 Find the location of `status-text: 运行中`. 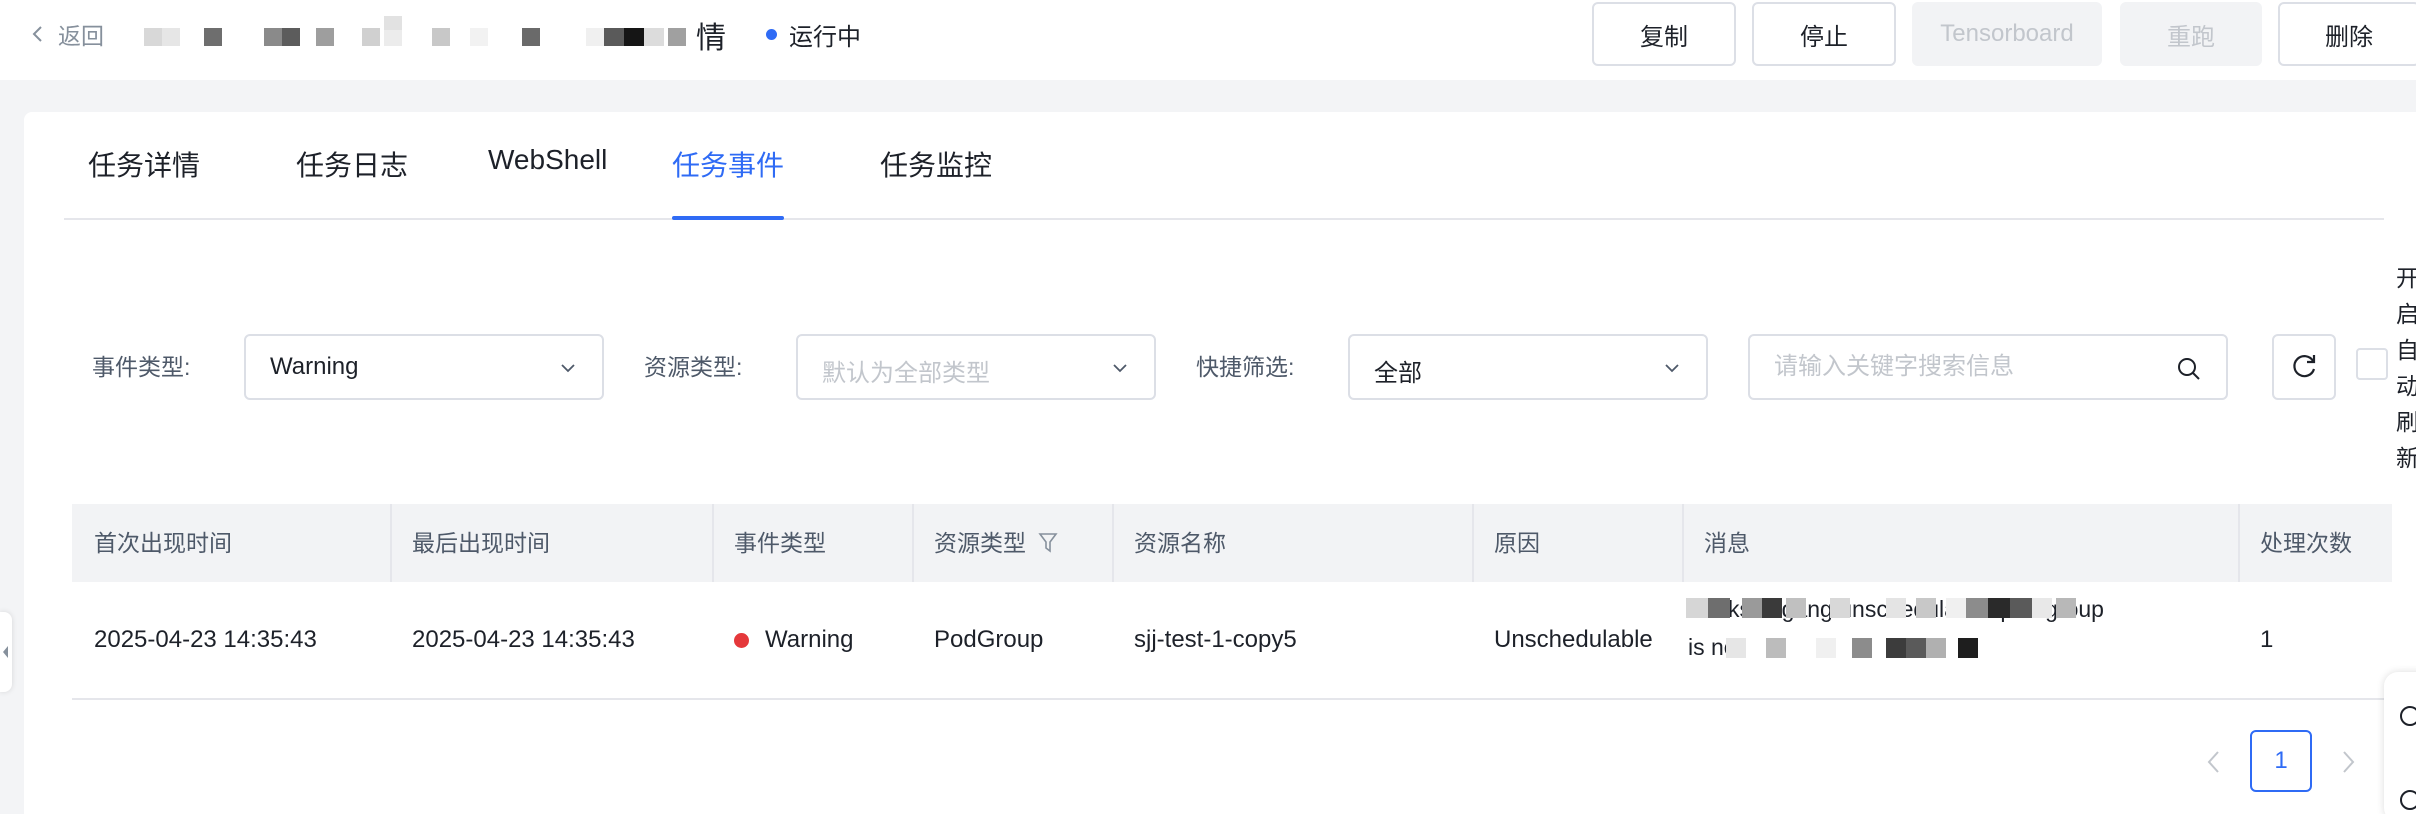

status-text: 运行中 is located at coordinates (825, 37).